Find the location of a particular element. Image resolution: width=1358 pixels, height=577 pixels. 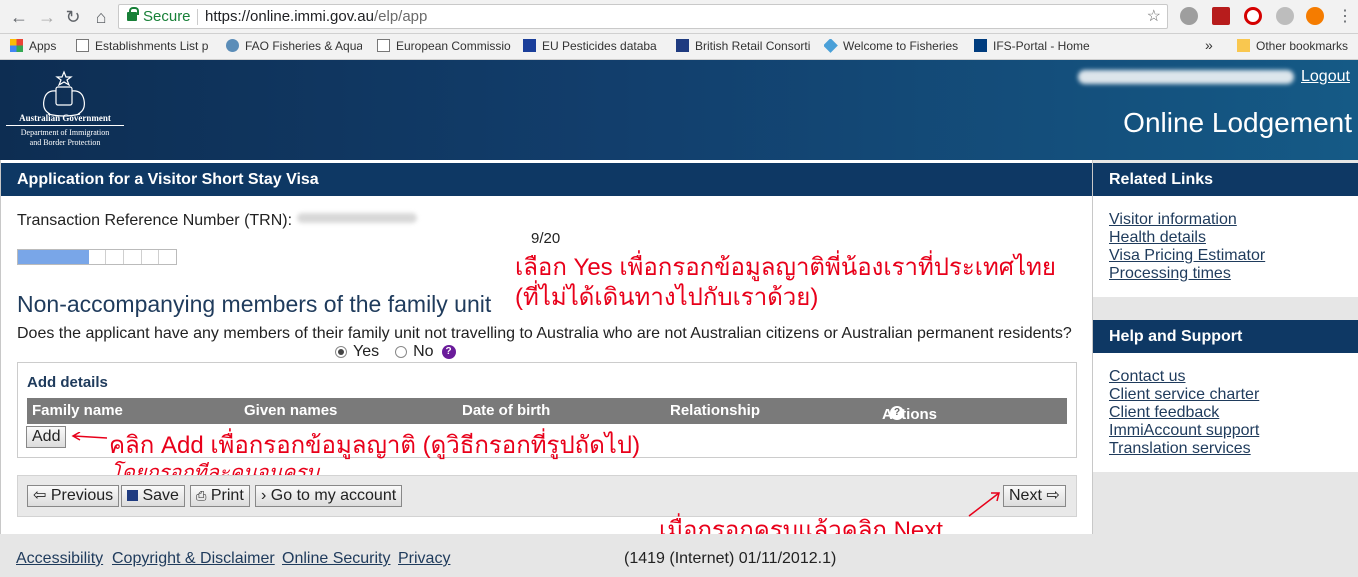

annotation-arrow-next is located at coordinates (984, 504).